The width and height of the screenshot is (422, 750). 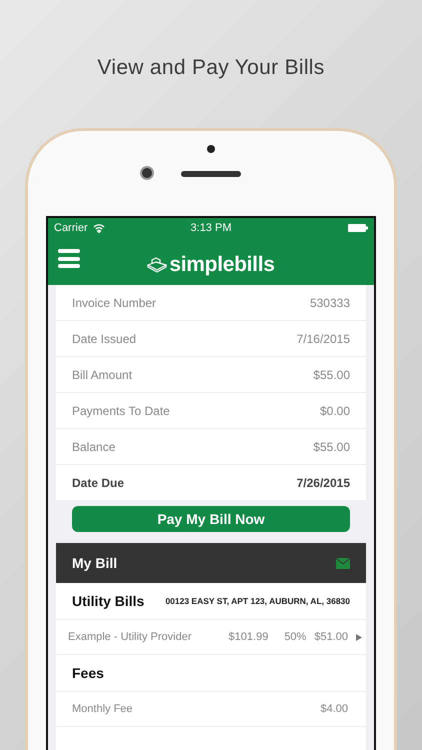 I want to click on app-logo: simplebills, so click(x=222, y=264).